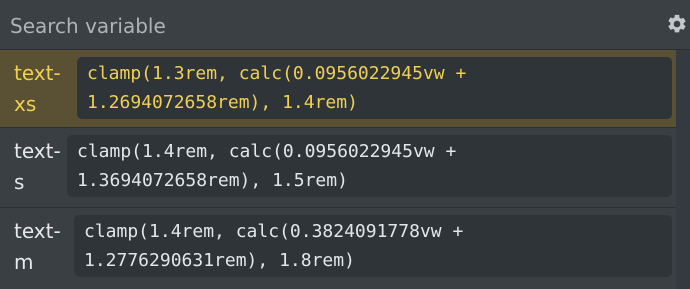 The height and width of the screenshot is (289, 690). I want to click on gear-icon, so click(677, 24).